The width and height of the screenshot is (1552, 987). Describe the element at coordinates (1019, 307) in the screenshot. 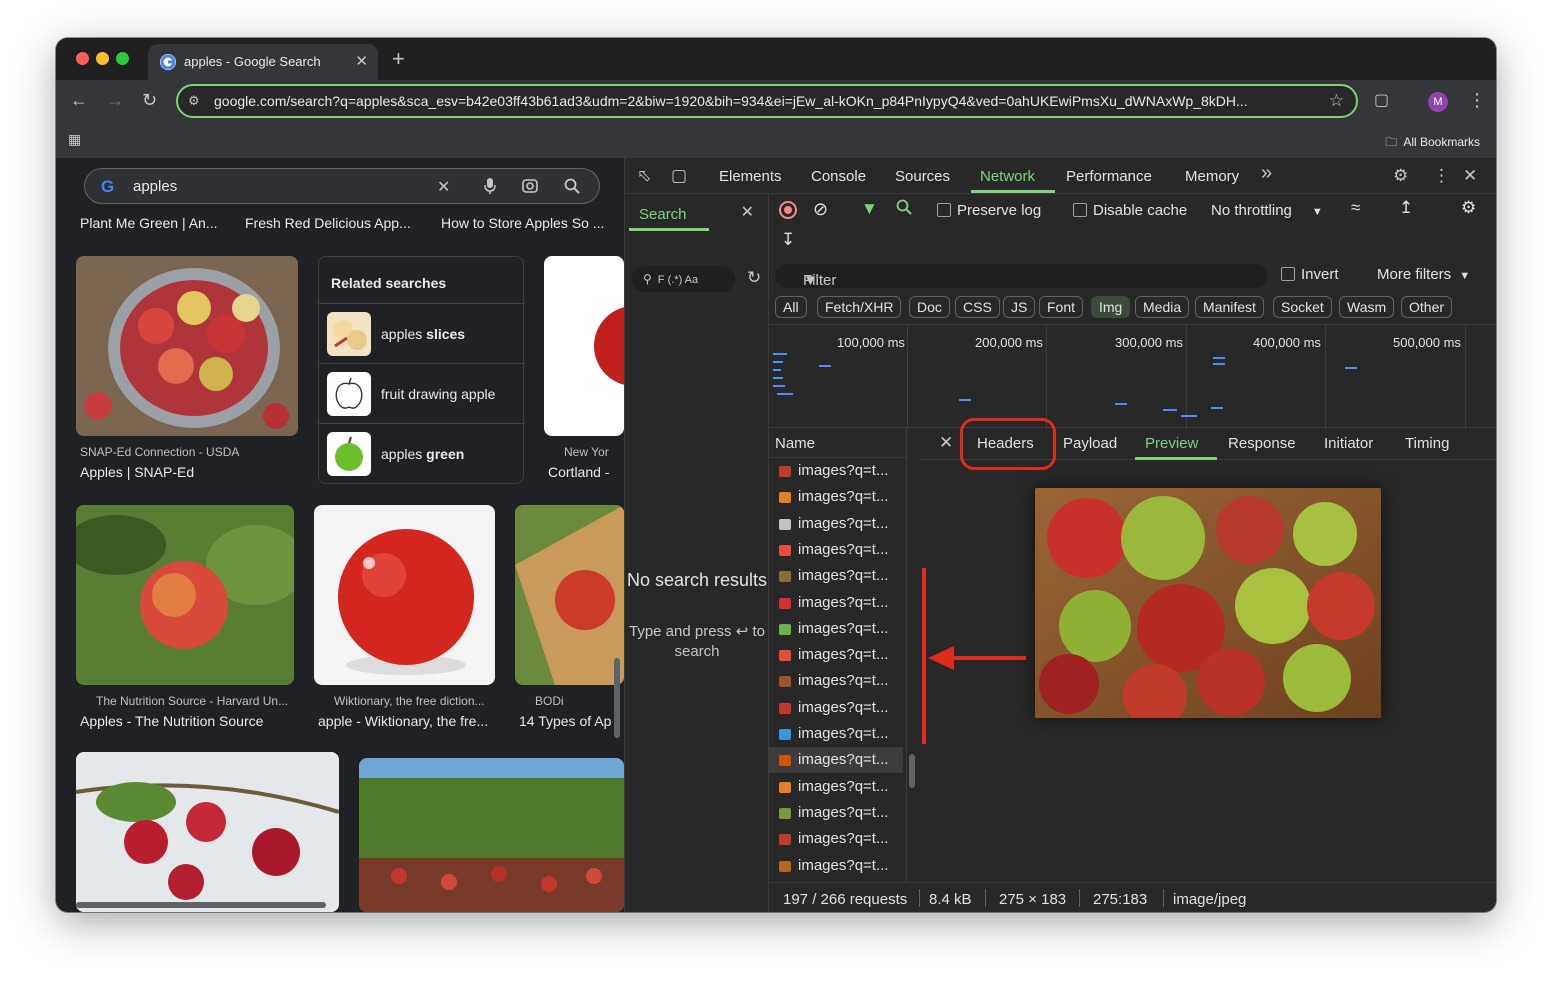

I see `type-filter-js: JS` at that location.